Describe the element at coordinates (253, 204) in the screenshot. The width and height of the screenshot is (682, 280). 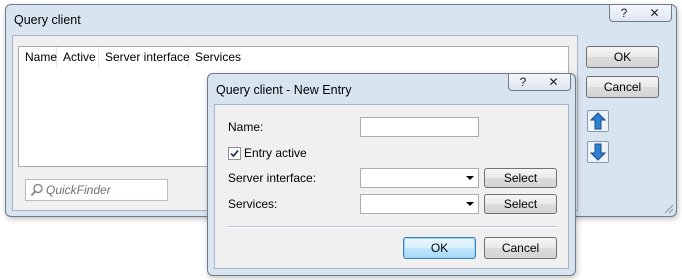
I see `services-label: Services:` at that location.